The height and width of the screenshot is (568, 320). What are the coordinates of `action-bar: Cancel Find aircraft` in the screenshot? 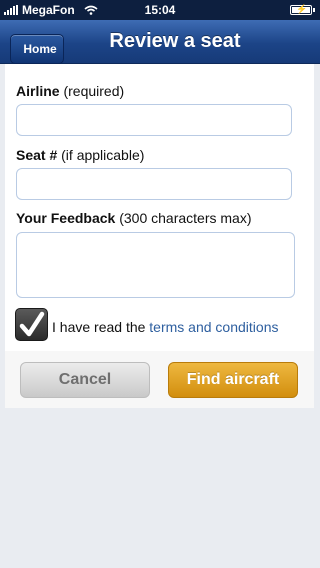 It's located at (159, 379).